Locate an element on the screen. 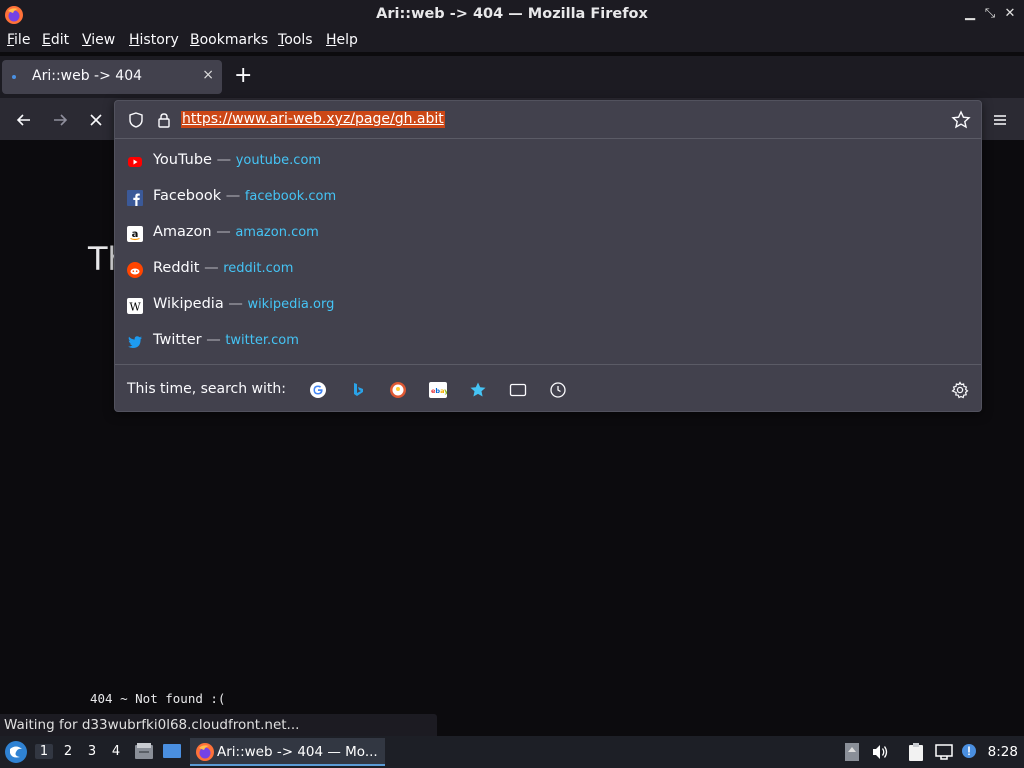 This screenshot has width=1024, height=768. back-arrow-icon is located at coordinates (24, 120).